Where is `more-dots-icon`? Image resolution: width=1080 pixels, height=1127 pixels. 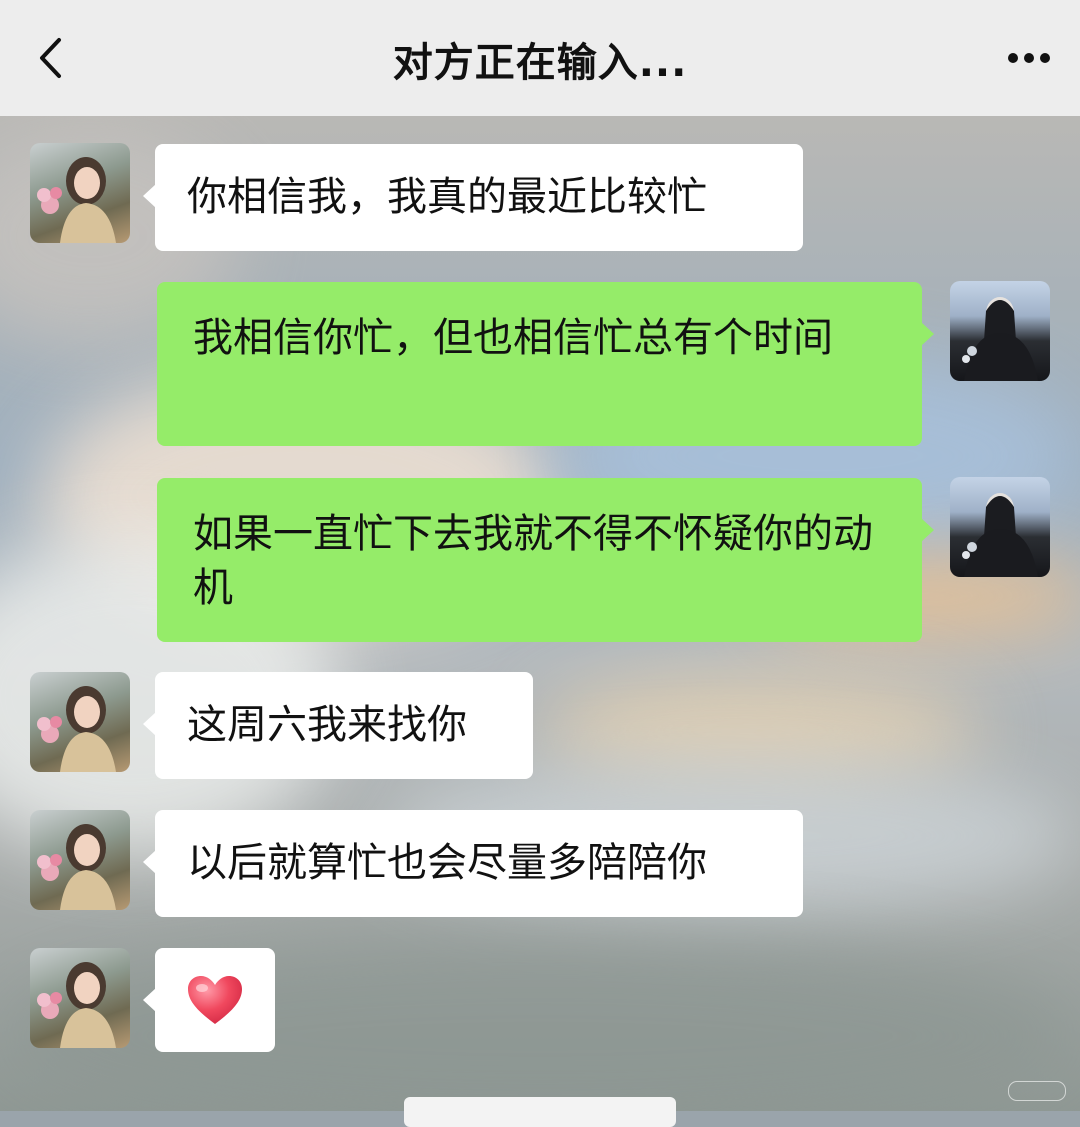
more-dots-icon is located at coordinates (1029, 58).